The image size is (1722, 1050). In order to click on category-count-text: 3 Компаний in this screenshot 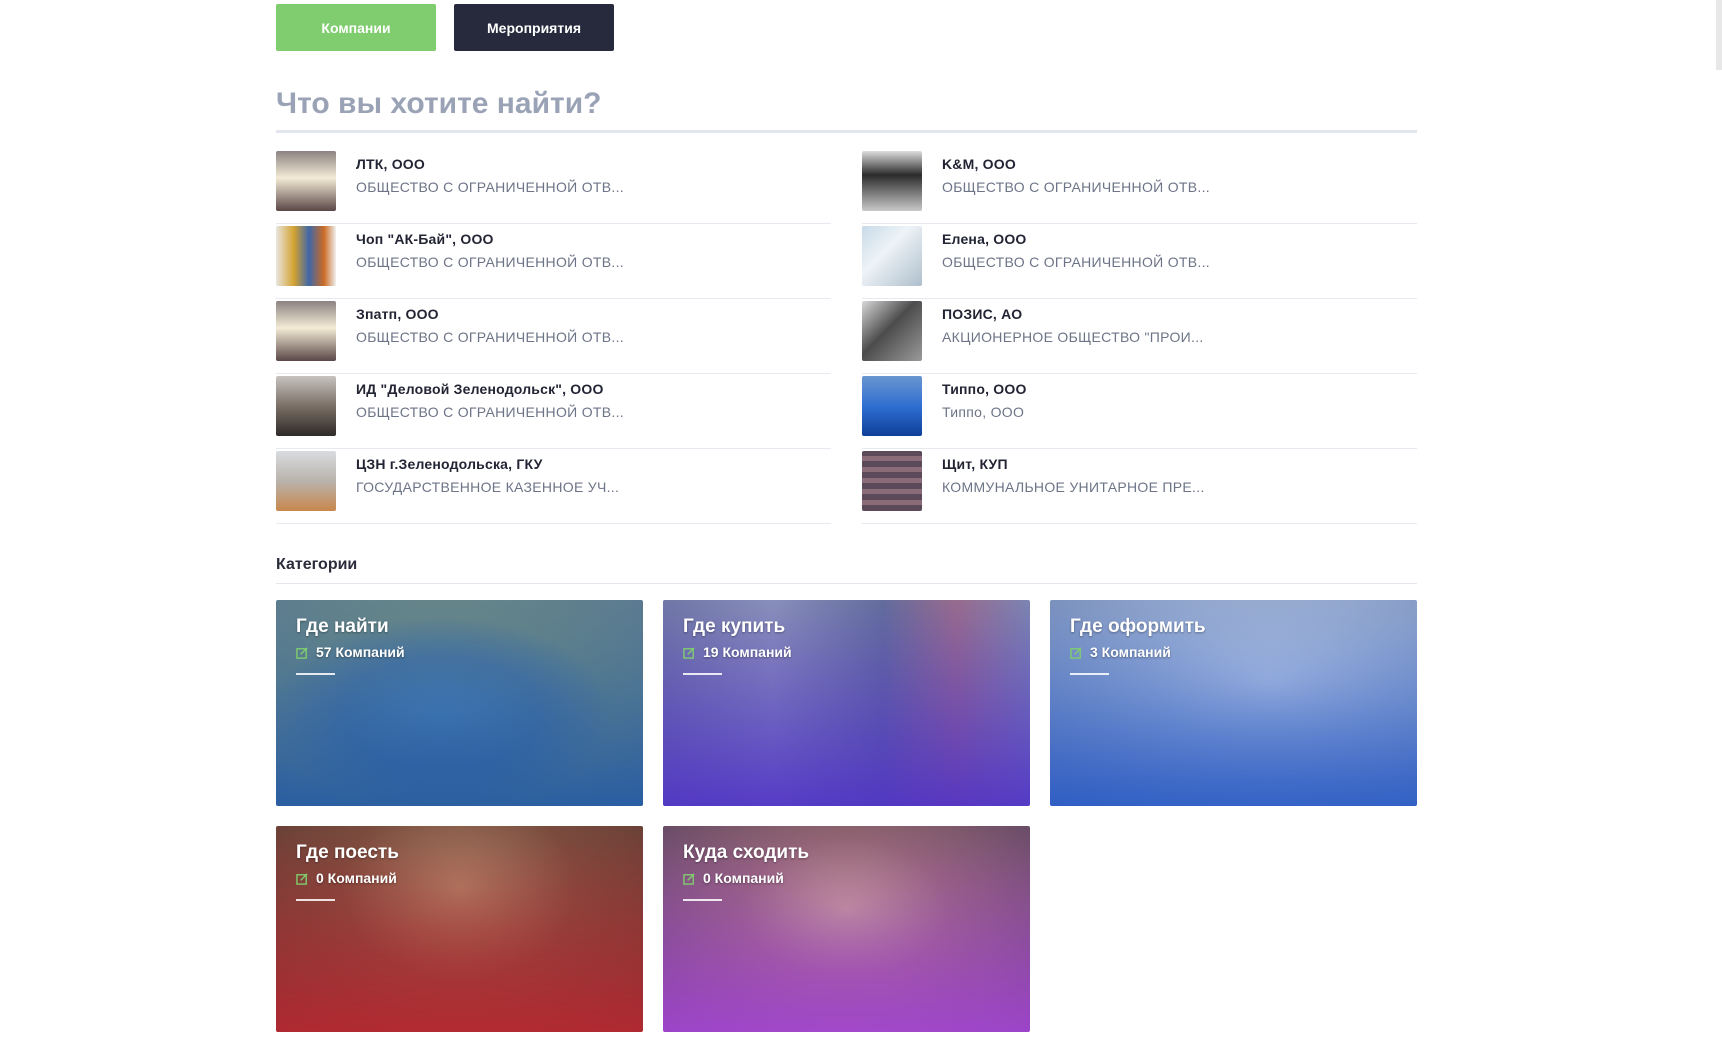, I will do `click(1130, 652)`.